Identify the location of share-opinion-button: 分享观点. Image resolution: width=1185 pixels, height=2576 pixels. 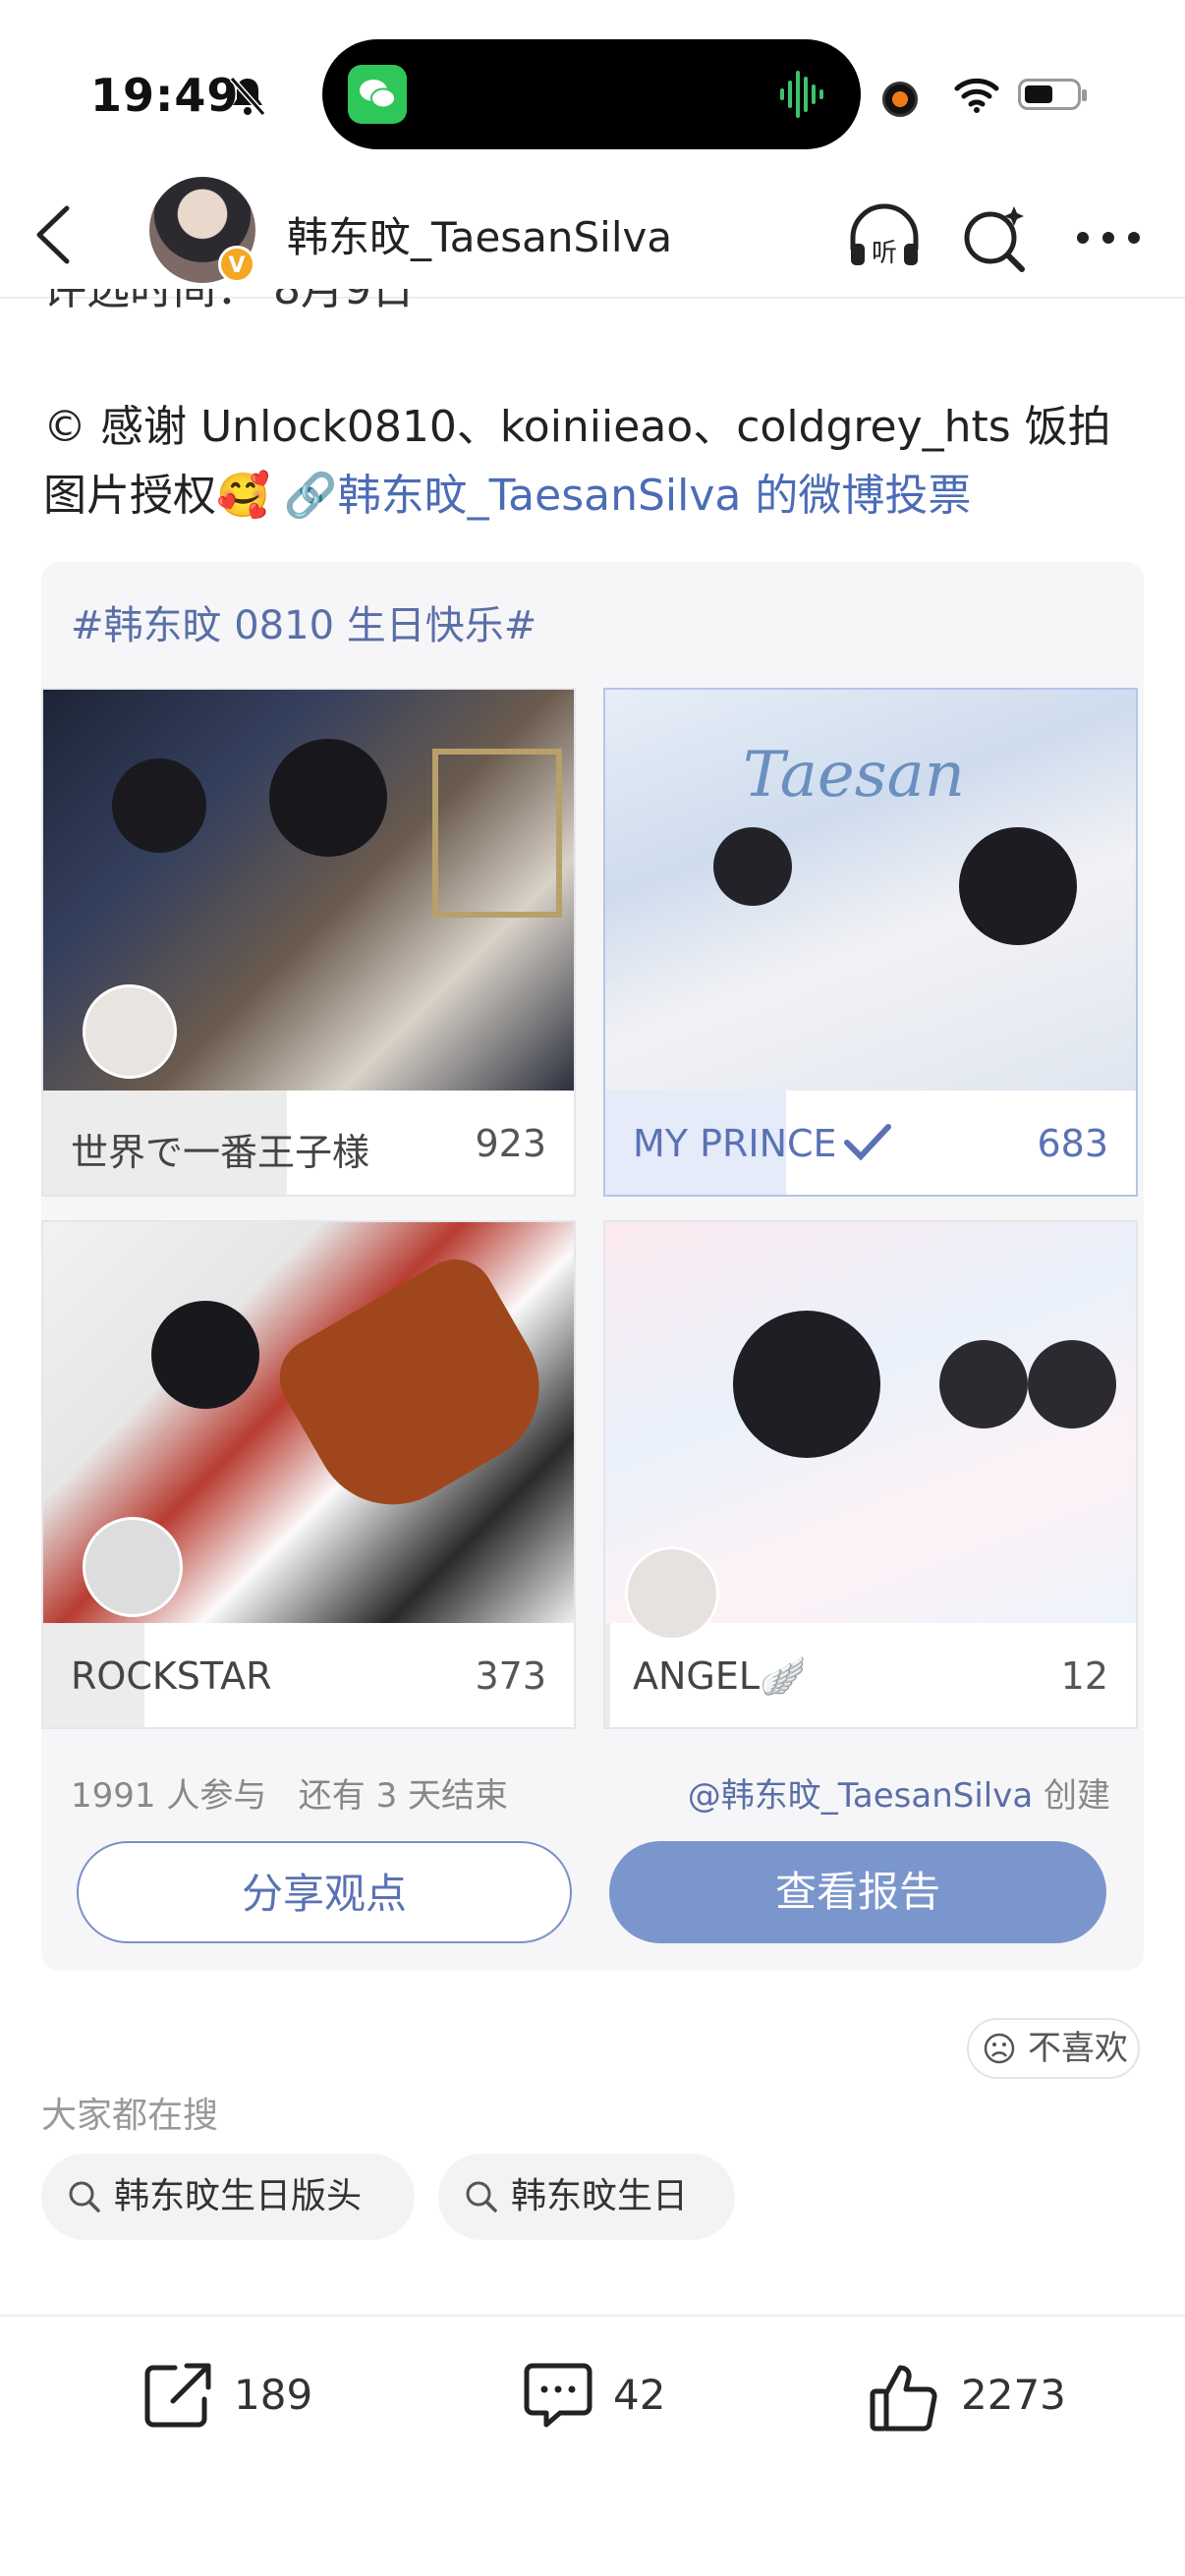
(324, 1892).